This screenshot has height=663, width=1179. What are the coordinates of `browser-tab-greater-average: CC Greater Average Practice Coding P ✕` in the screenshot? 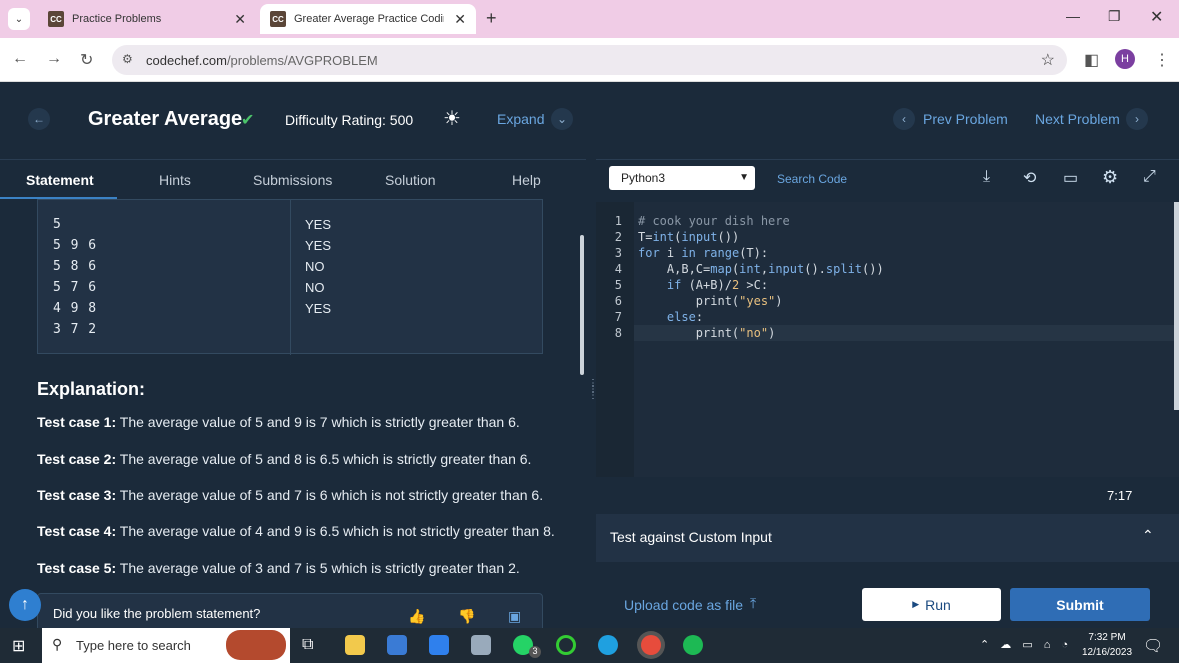 It's located at (368, 19).